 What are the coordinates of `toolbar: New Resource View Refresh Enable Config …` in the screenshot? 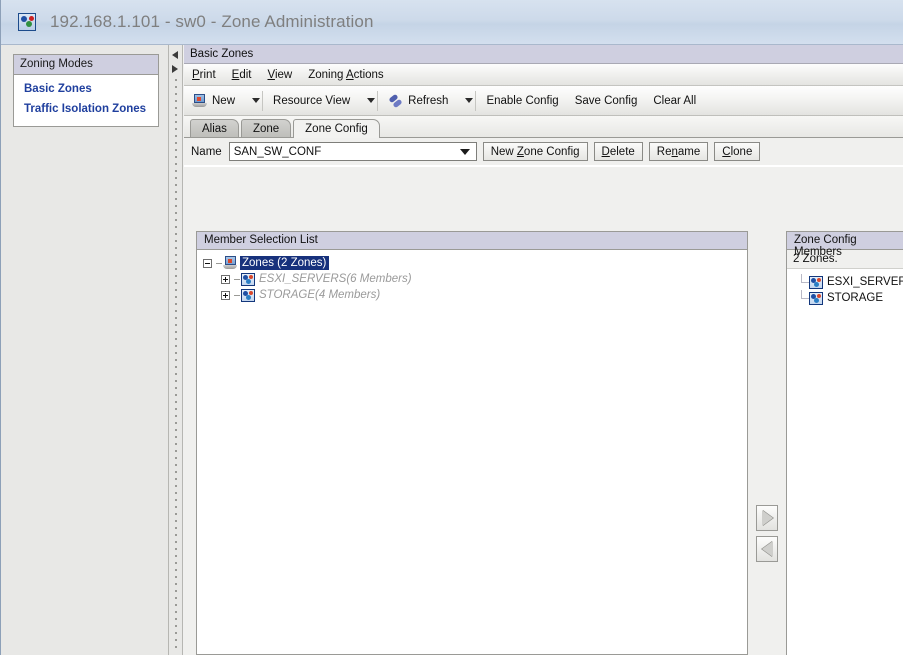 It's located at (543, 101).